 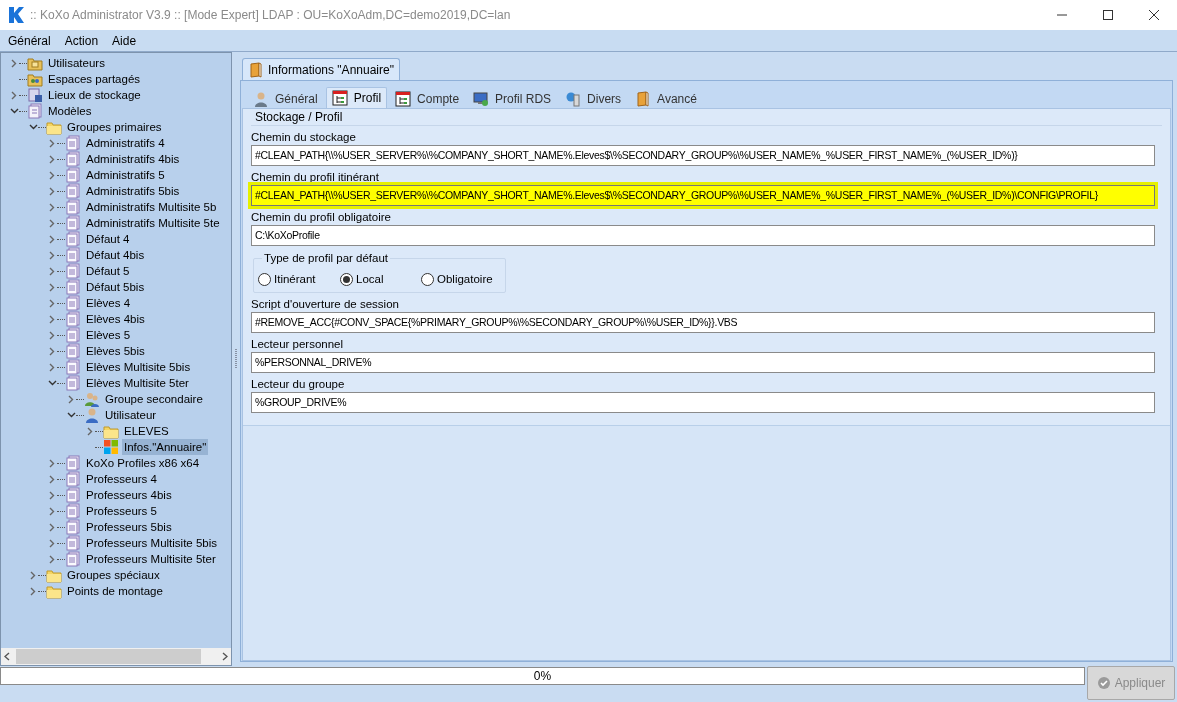 What do you see at coordinates (131, 415) in the screenshot?
I see `tree-item: Utilisateur` at bounding box center [131, 415].